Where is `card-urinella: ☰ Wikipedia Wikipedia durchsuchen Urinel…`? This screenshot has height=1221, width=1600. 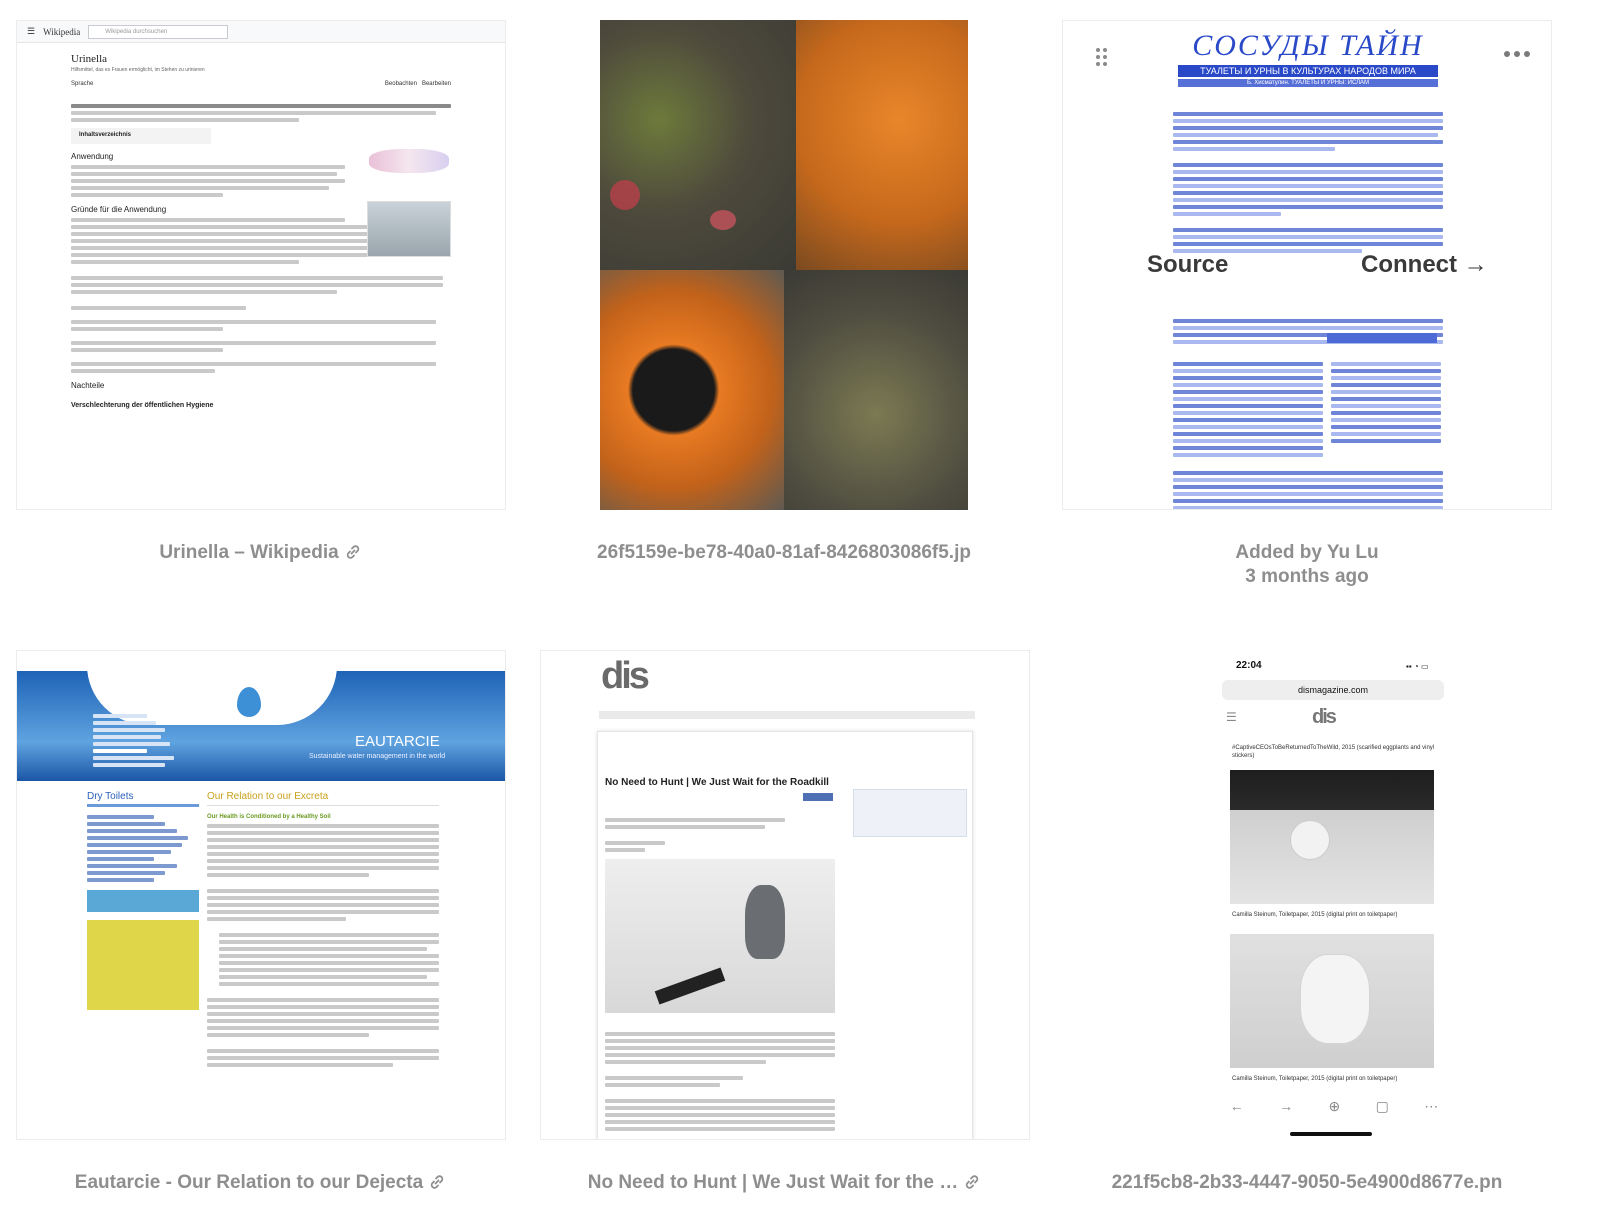 card-urinella: ☰ Wikipedia Wikipedia durchsuchen Urinel… is located at coordinates (261, 265).